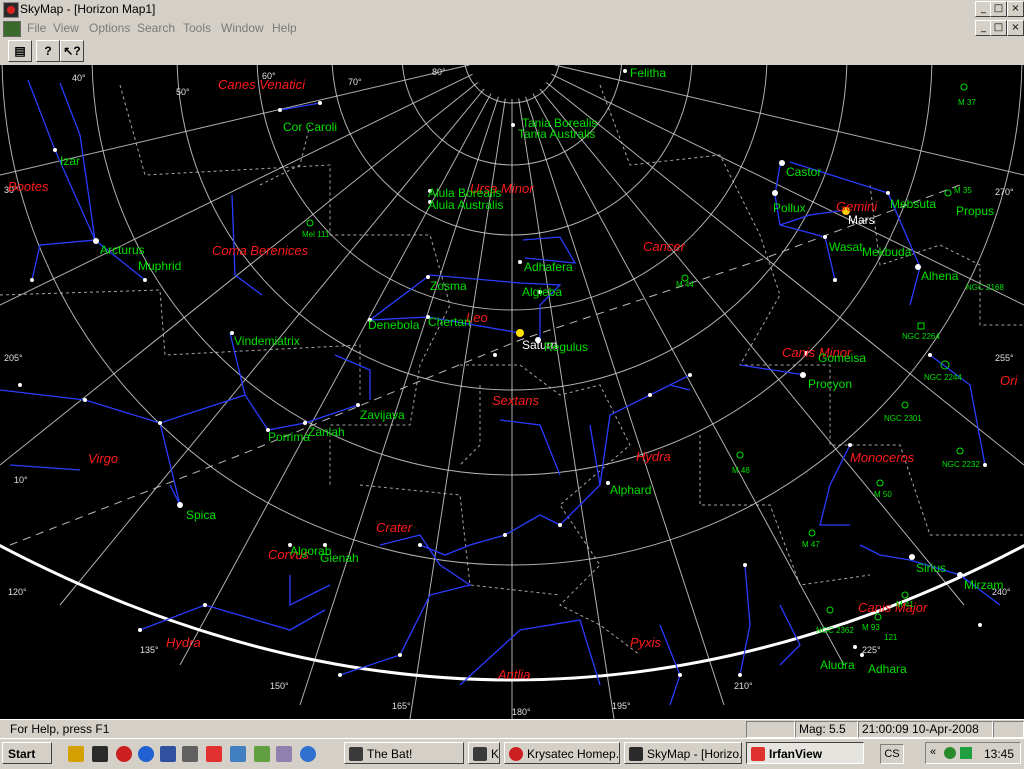 This screenshot has width=1024, height=769. What do you see at coordinates (846, 247) in the screenshot?
I see `star-label: Wasat` at bounding box center [846, 247].